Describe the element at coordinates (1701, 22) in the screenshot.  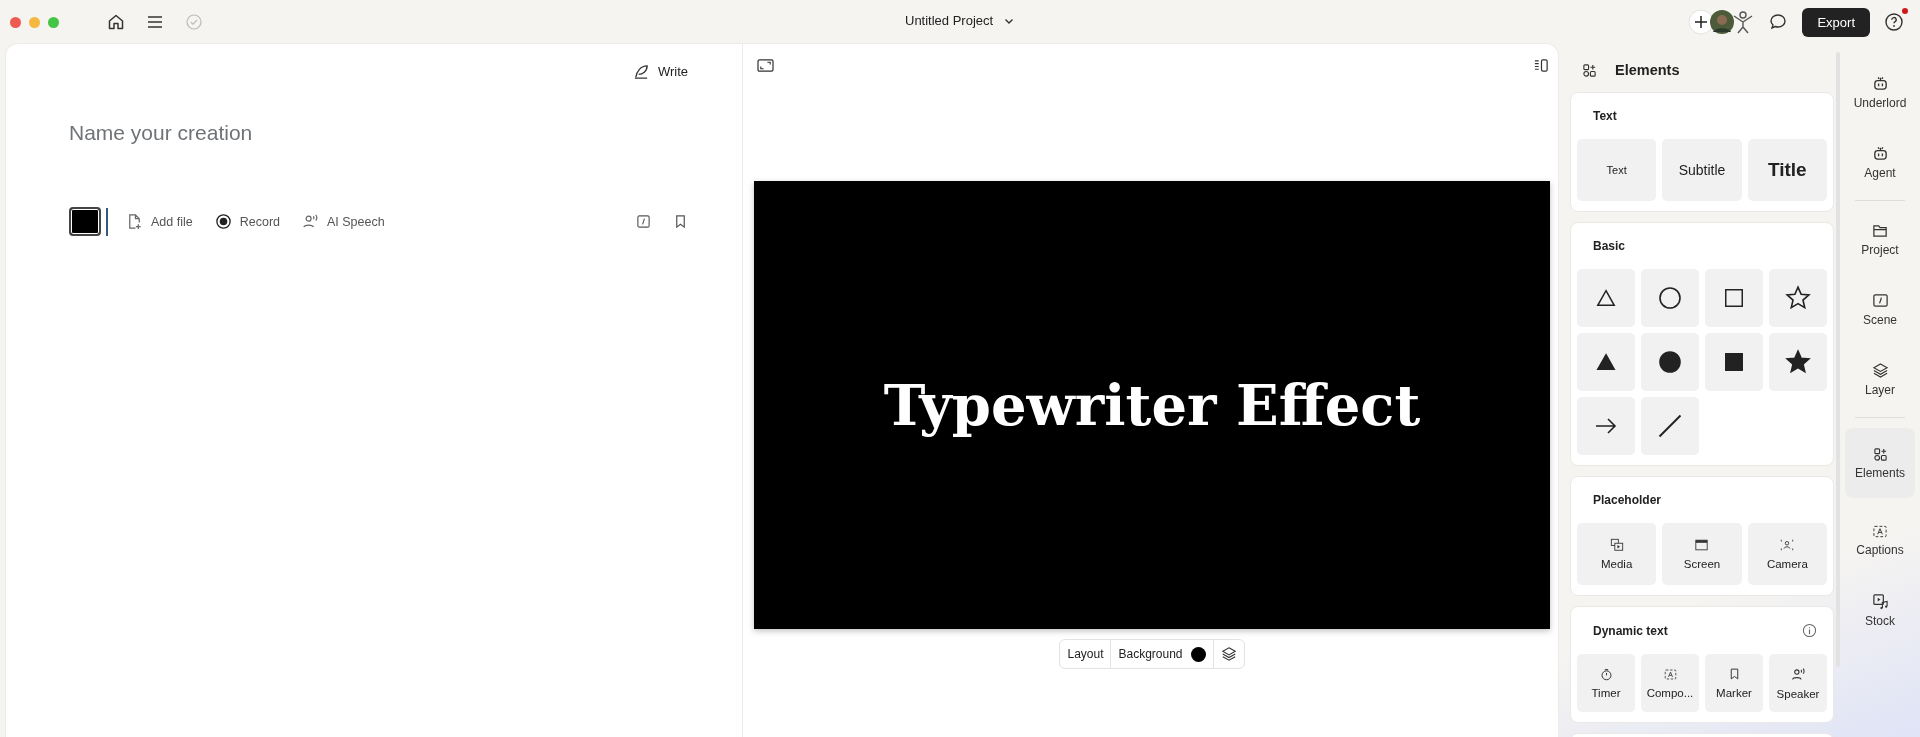
I see `add-collaborator-icon` at that location.